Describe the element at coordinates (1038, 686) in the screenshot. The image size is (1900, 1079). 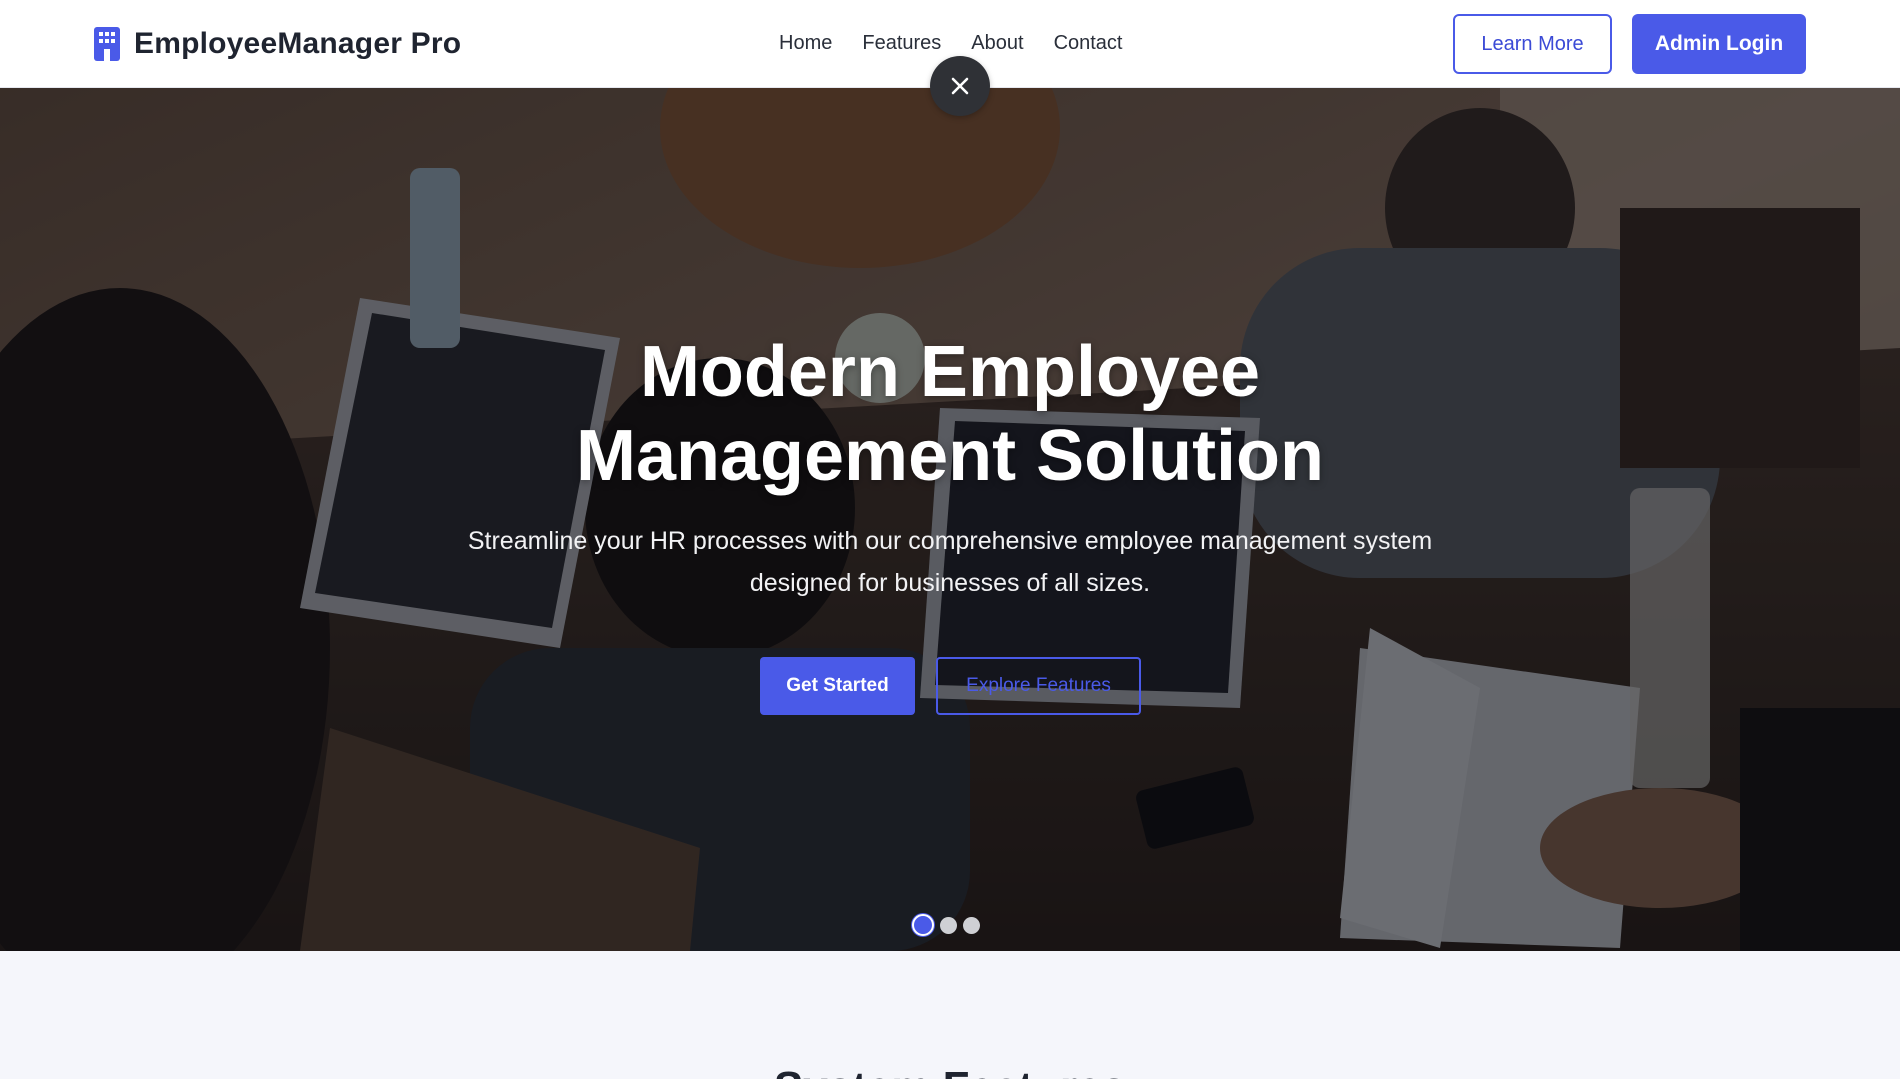
I see `explore-features-button: Explore Features` at that location.